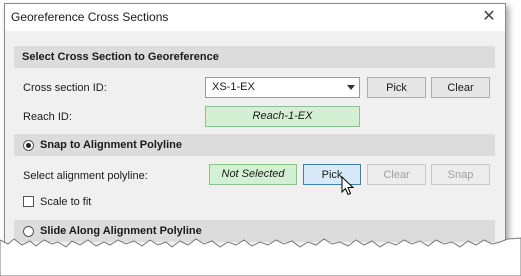 This screenshot has width=521, height=276. I want to click on scale-to-fit-checkbox, so click(28, 201).